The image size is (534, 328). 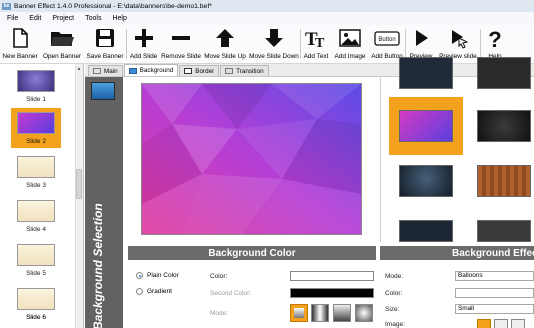 I want to click on slide-item: Slide 4, so click(x=36, y=216).